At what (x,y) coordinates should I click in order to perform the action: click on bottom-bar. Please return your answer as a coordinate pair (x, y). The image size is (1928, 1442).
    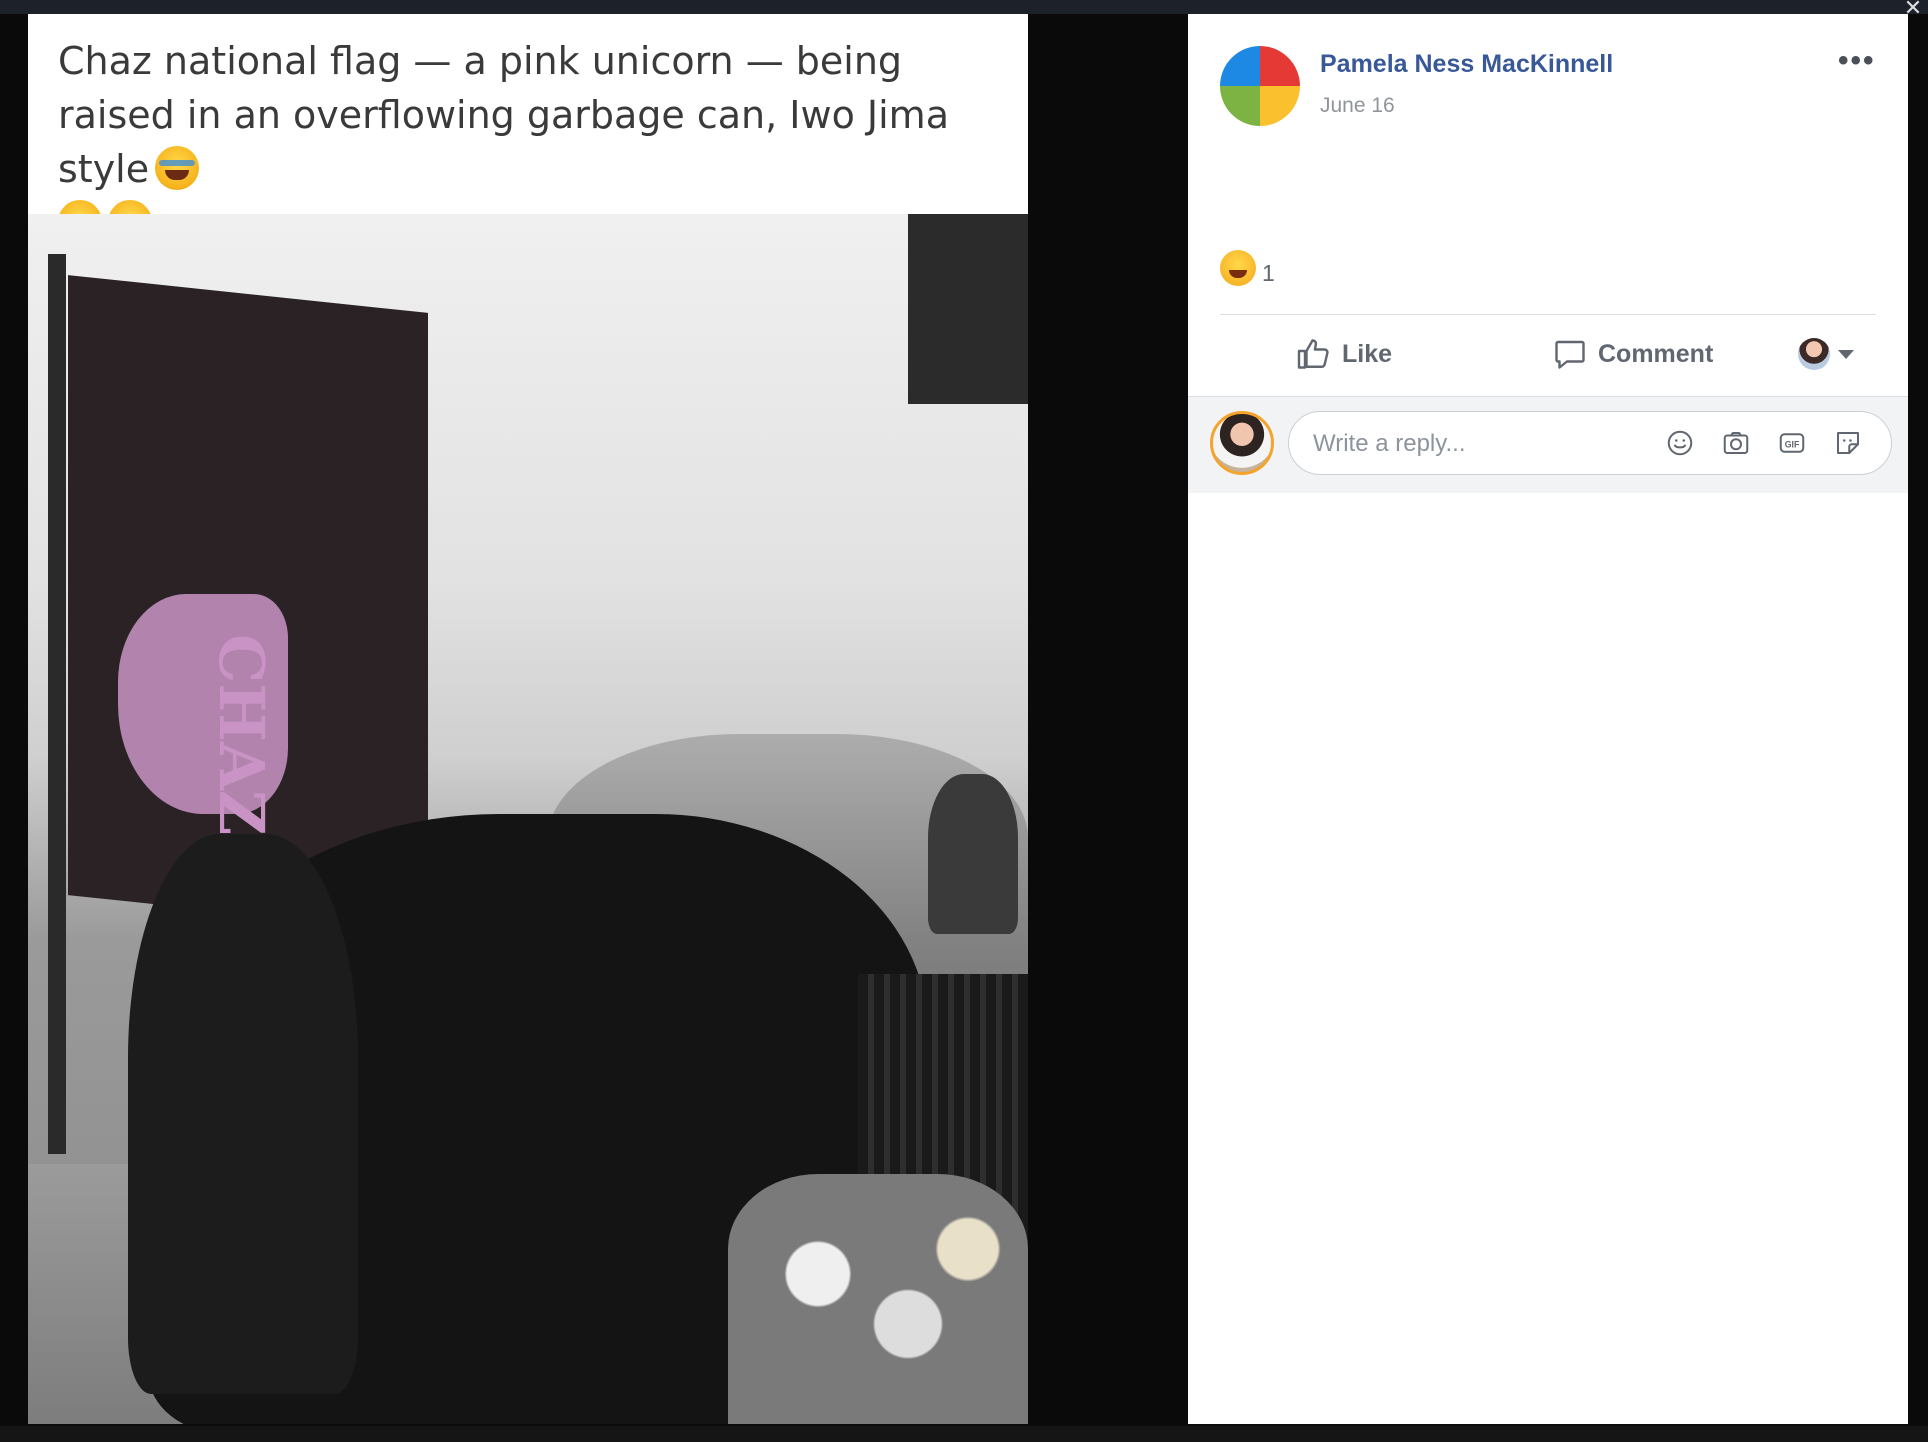
    Looking at the image, I should click on (964, 1434).